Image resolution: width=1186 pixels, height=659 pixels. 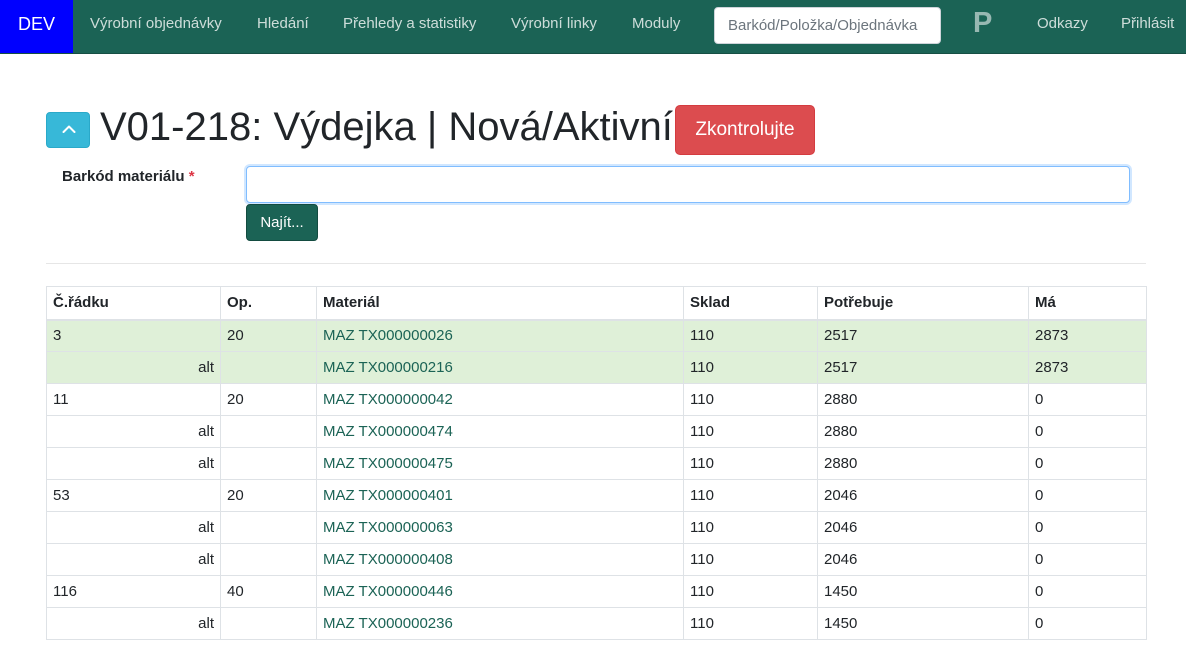 What do you see at coordinates (268, 303) in the screenshot?
I see `header-operation: Op.` at bounding box center [268, 303].